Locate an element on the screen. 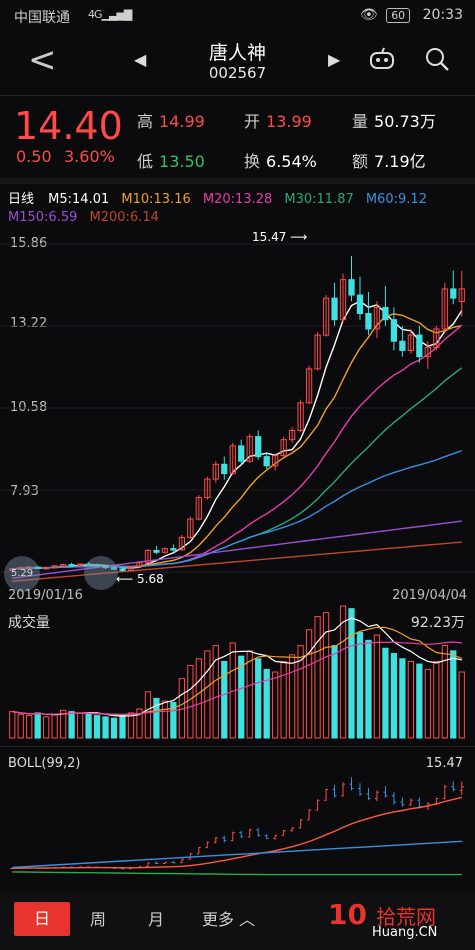  ma-legend-row2: M150:6.59 M200:6.14 is located at coordinates (83, 217).